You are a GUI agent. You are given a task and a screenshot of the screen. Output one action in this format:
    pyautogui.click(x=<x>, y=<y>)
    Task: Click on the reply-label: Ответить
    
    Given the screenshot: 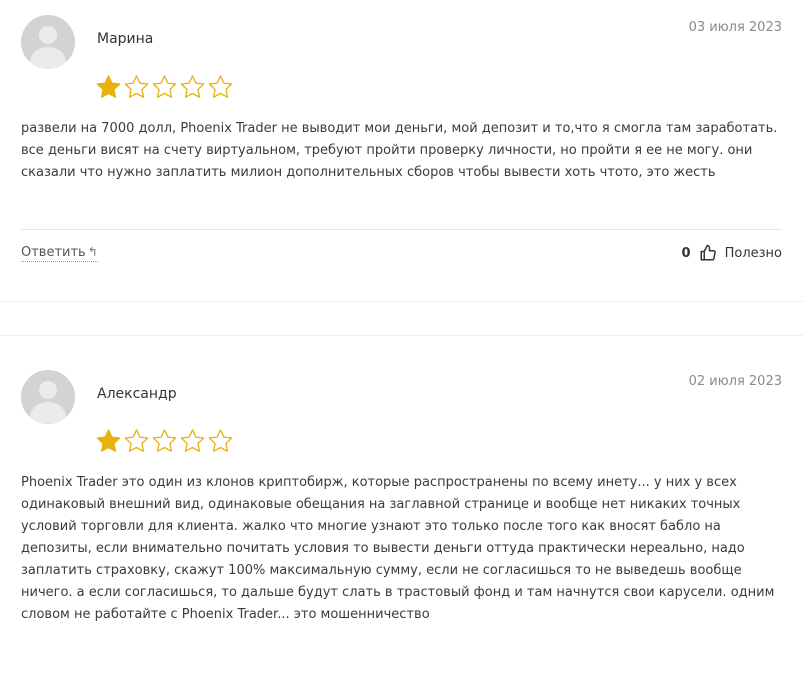 What is the action you would take?
    pyautogui.click(x=53, y=252)
    